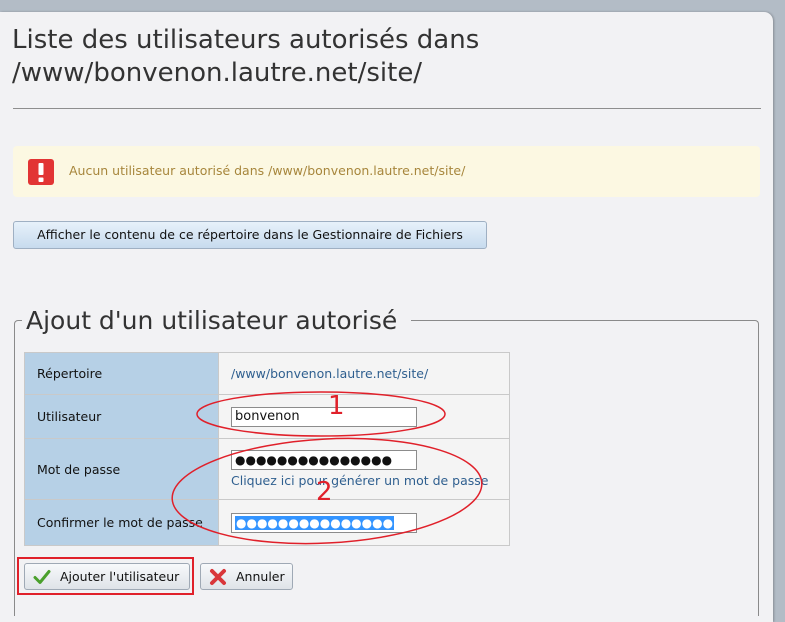 This screenshot has height=622, width=785. Describe the element at coordinates (105, 576) in the screenshot. I see `add-button-highlight-box` at that location.